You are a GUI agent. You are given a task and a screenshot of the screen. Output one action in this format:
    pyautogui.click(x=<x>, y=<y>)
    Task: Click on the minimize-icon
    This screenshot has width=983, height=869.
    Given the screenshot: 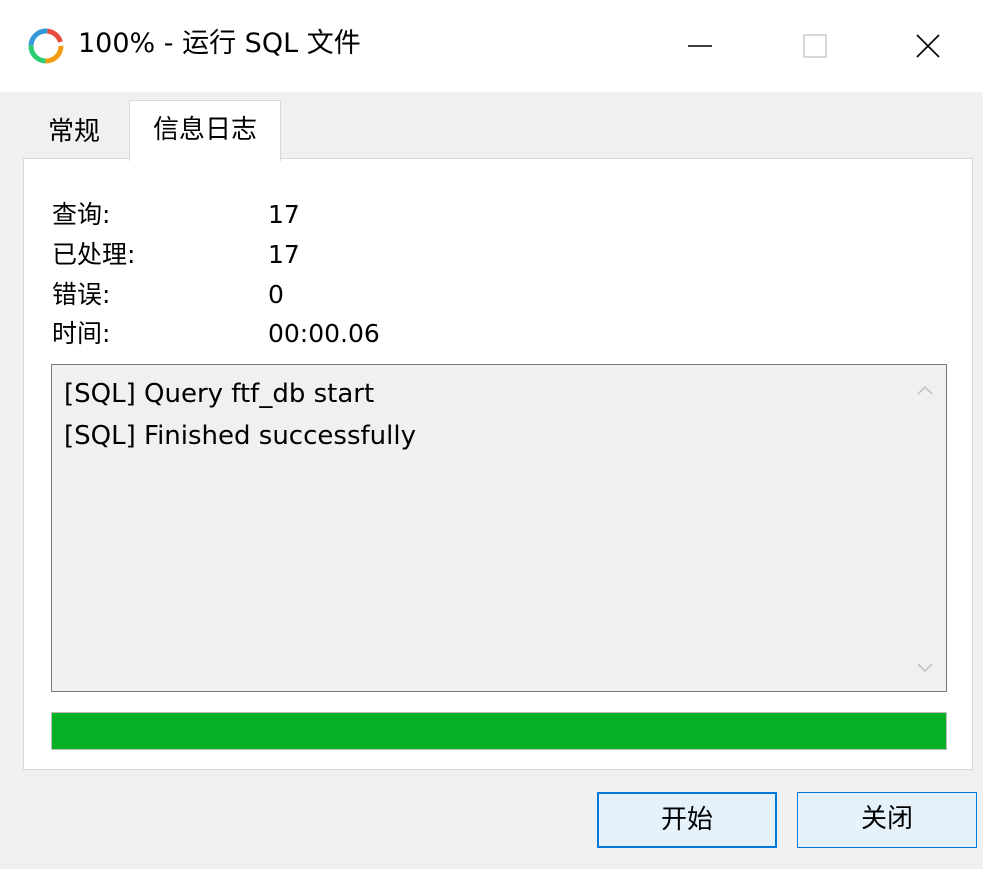 What is the action you would take?
    pyautogui.click(x=700, y=46)
    